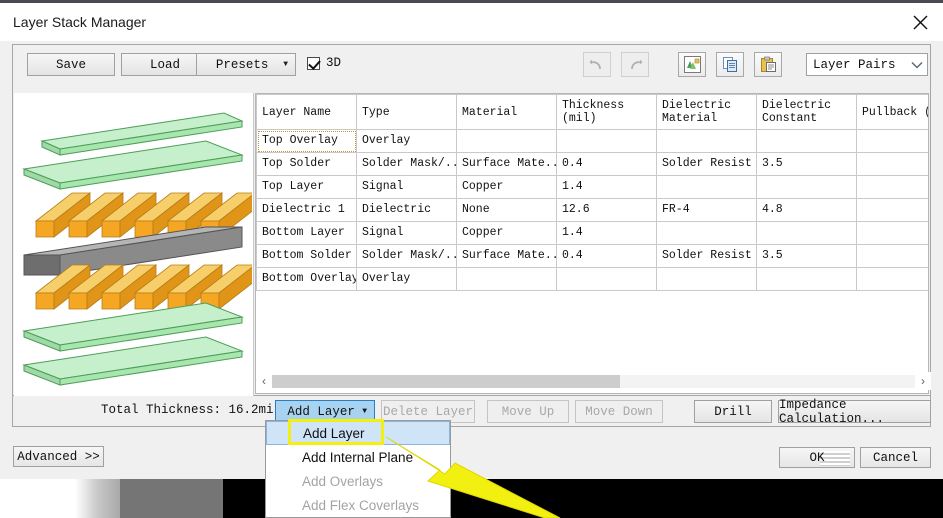 This screenshot has width=943, height=518. I want to click on view-mode-dropdown: Layer Pairs, so click(867, 64).